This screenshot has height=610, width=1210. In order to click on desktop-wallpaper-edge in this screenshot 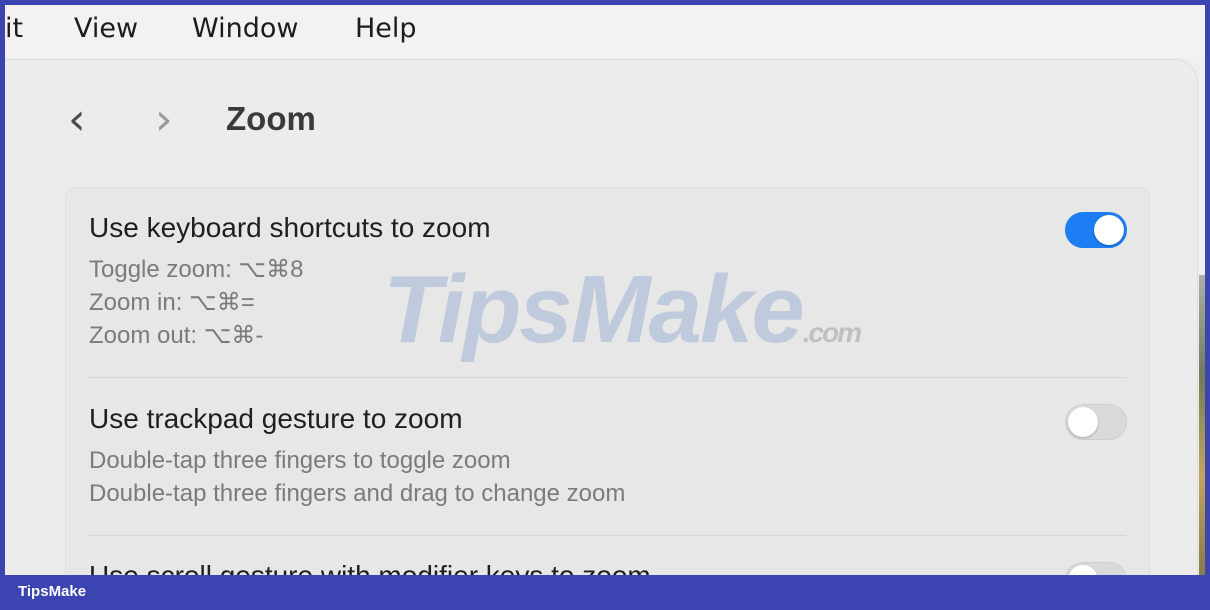, I will do `click(1202, 425)`.